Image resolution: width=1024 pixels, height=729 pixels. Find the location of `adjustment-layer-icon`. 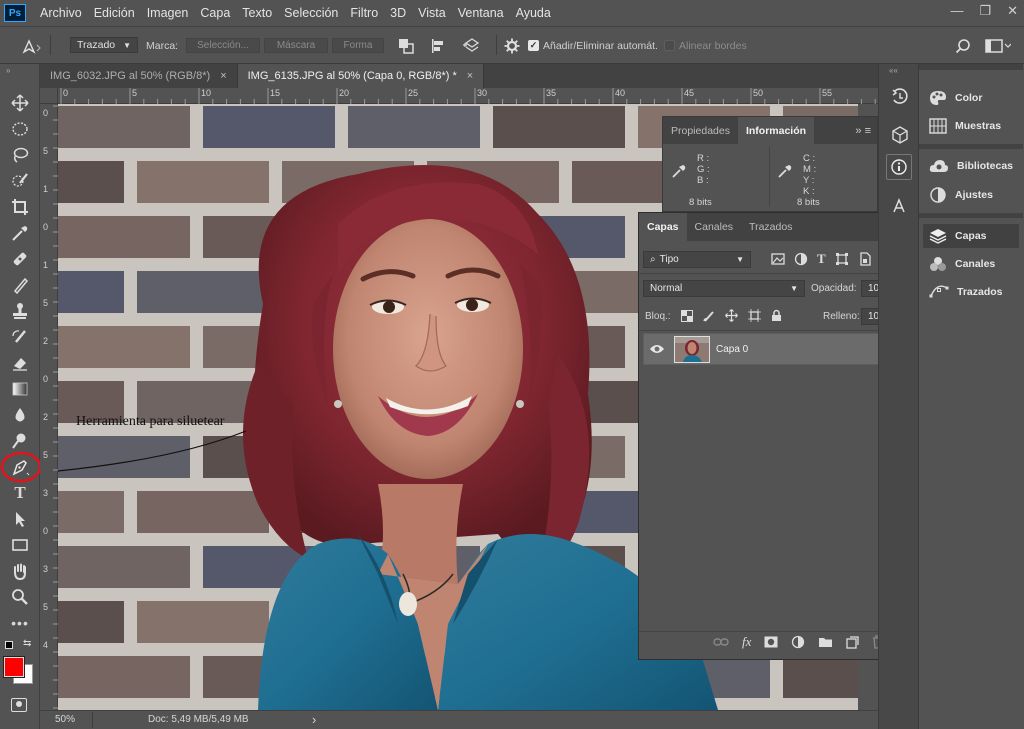

adjustment-layer-icon is located at coordinates (798, 642).